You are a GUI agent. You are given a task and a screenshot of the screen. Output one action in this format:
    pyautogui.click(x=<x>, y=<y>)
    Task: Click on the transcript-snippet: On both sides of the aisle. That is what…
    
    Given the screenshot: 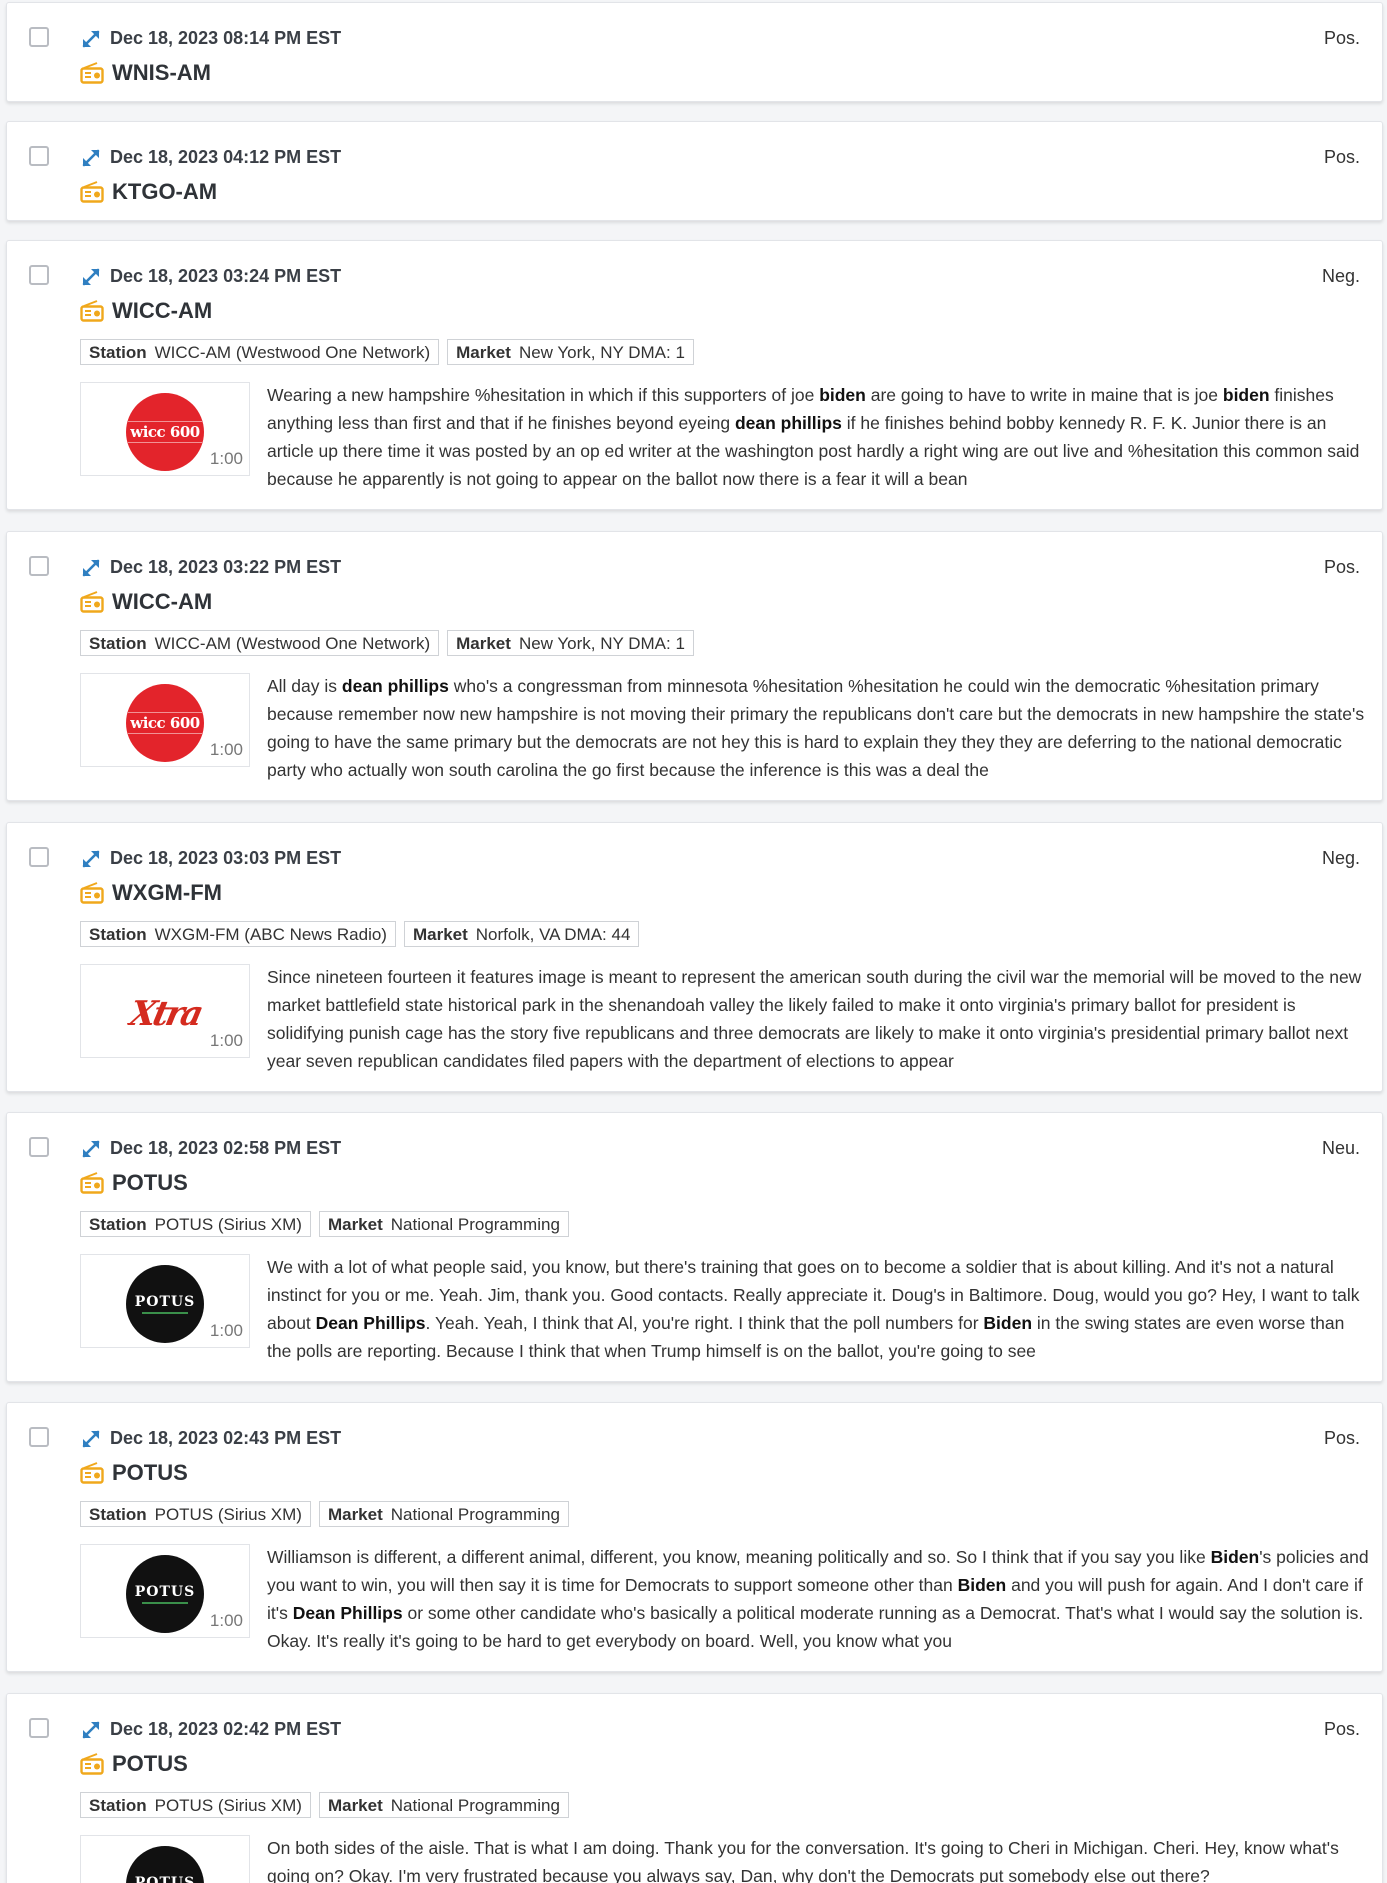 What is the action you would take?
    pyautogui.click(x=819, y=1858)
    